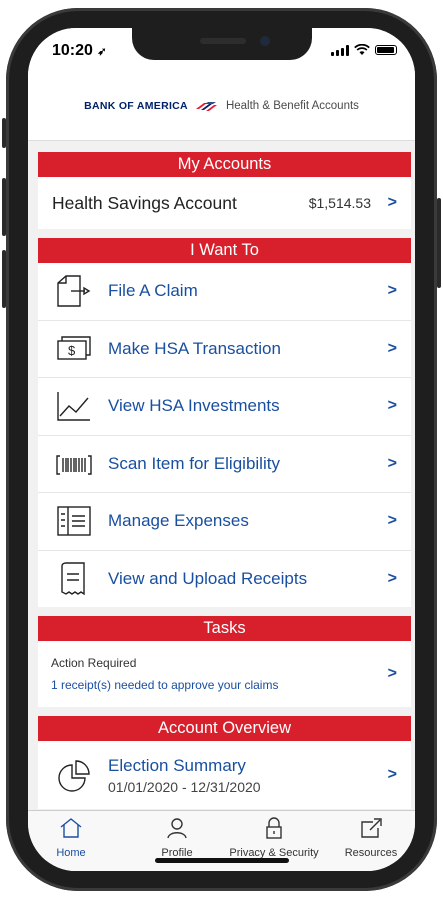  I want to click on account-overview-header: Account Overview, so click(224, 728).